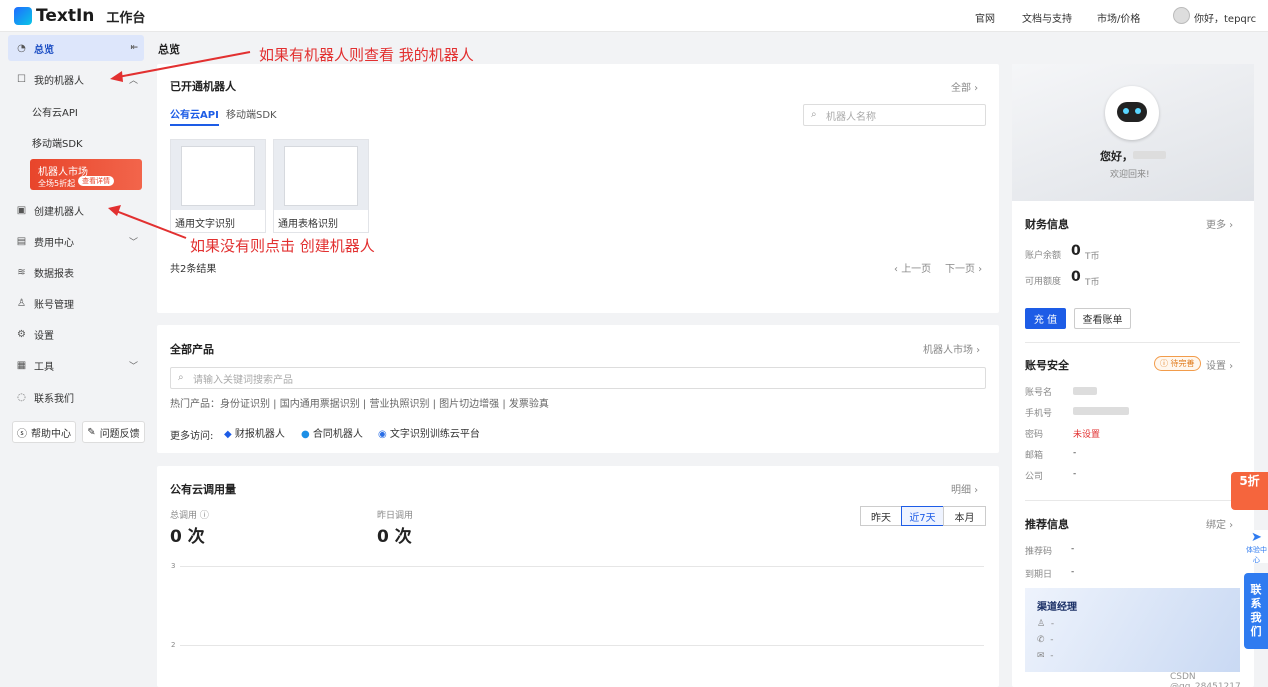 This screenshot has height=687, width=1268. Describe the element at coordinates (985, 17) in the screenshot. I see `nav-official-site: 官网` at that location.